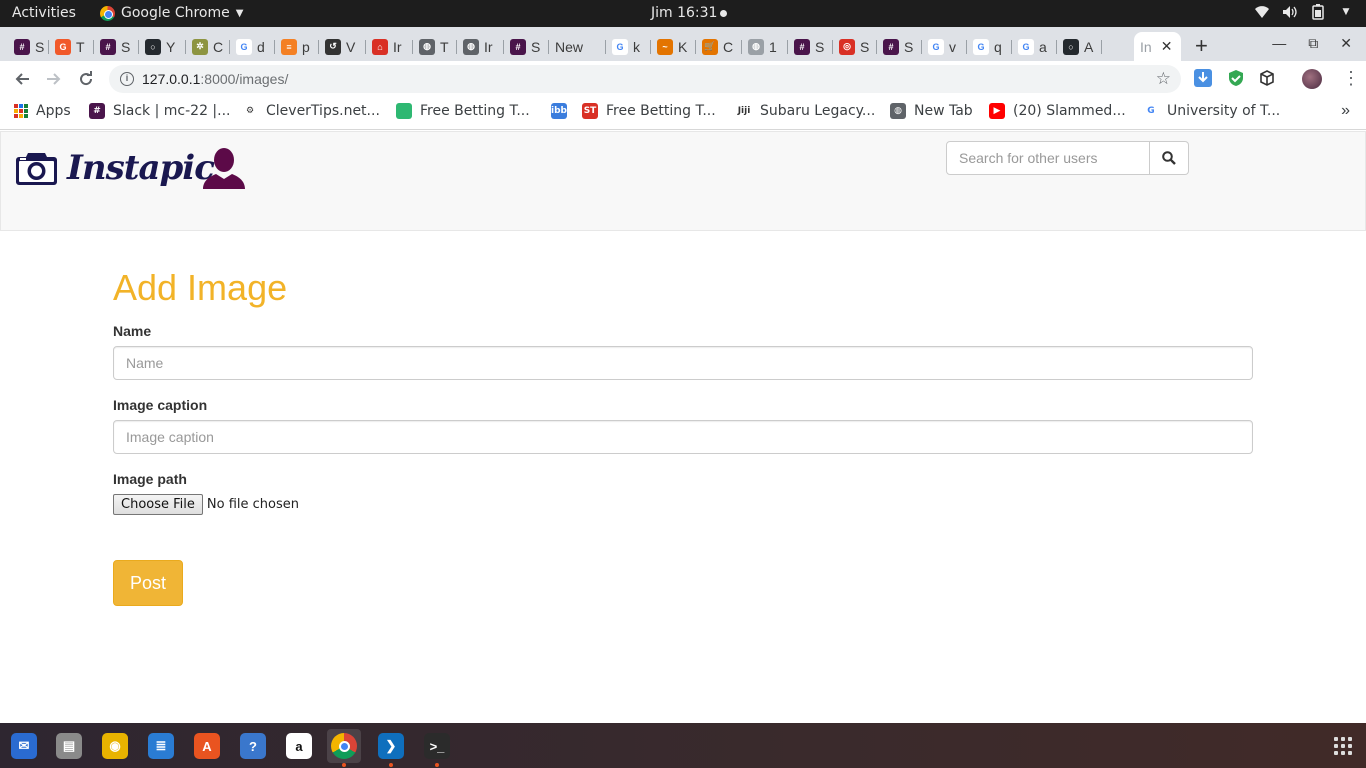 This screenshot has width=1366, height=768. I want to click on show-apps-button, so click(1343, 746).